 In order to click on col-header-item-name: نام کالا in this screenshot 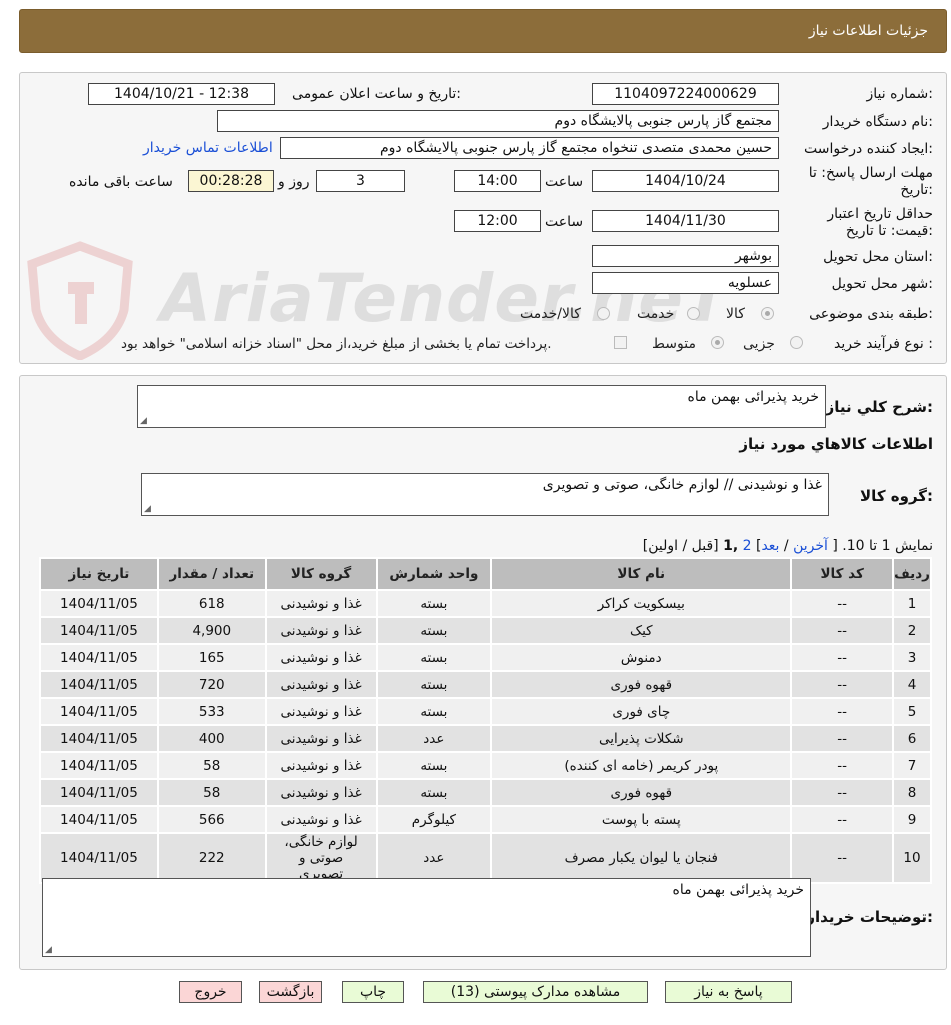, I will do `click(641, 574)`.